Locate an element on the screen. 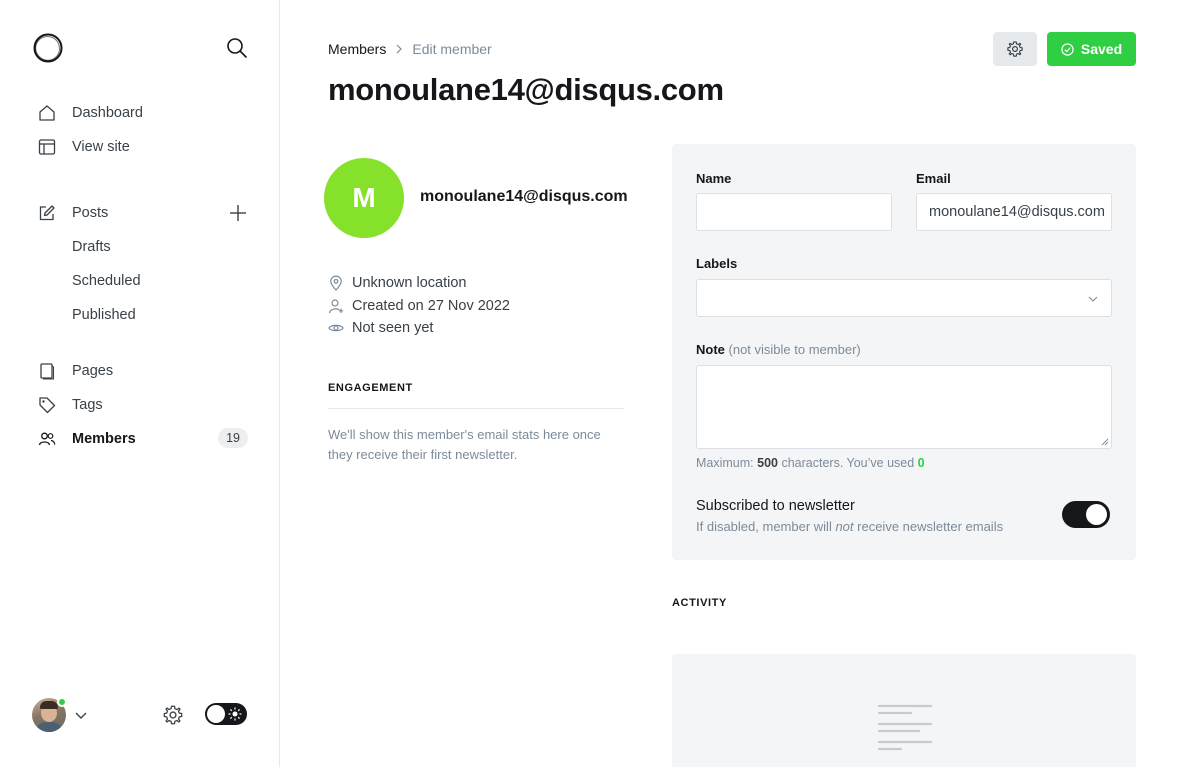 The image size is (1184, 767). sun-icon is located at coordinates (235, 714).